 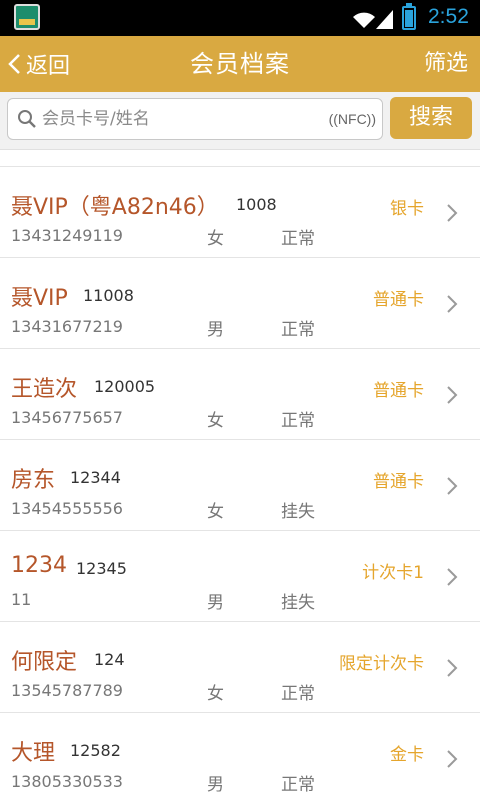 What do you see at coordinates (240, 485) in the screenshot?
I see `list-item: 房东 12344 13454555556 女 挂失 普通卡` at bounding box center [240, 485].